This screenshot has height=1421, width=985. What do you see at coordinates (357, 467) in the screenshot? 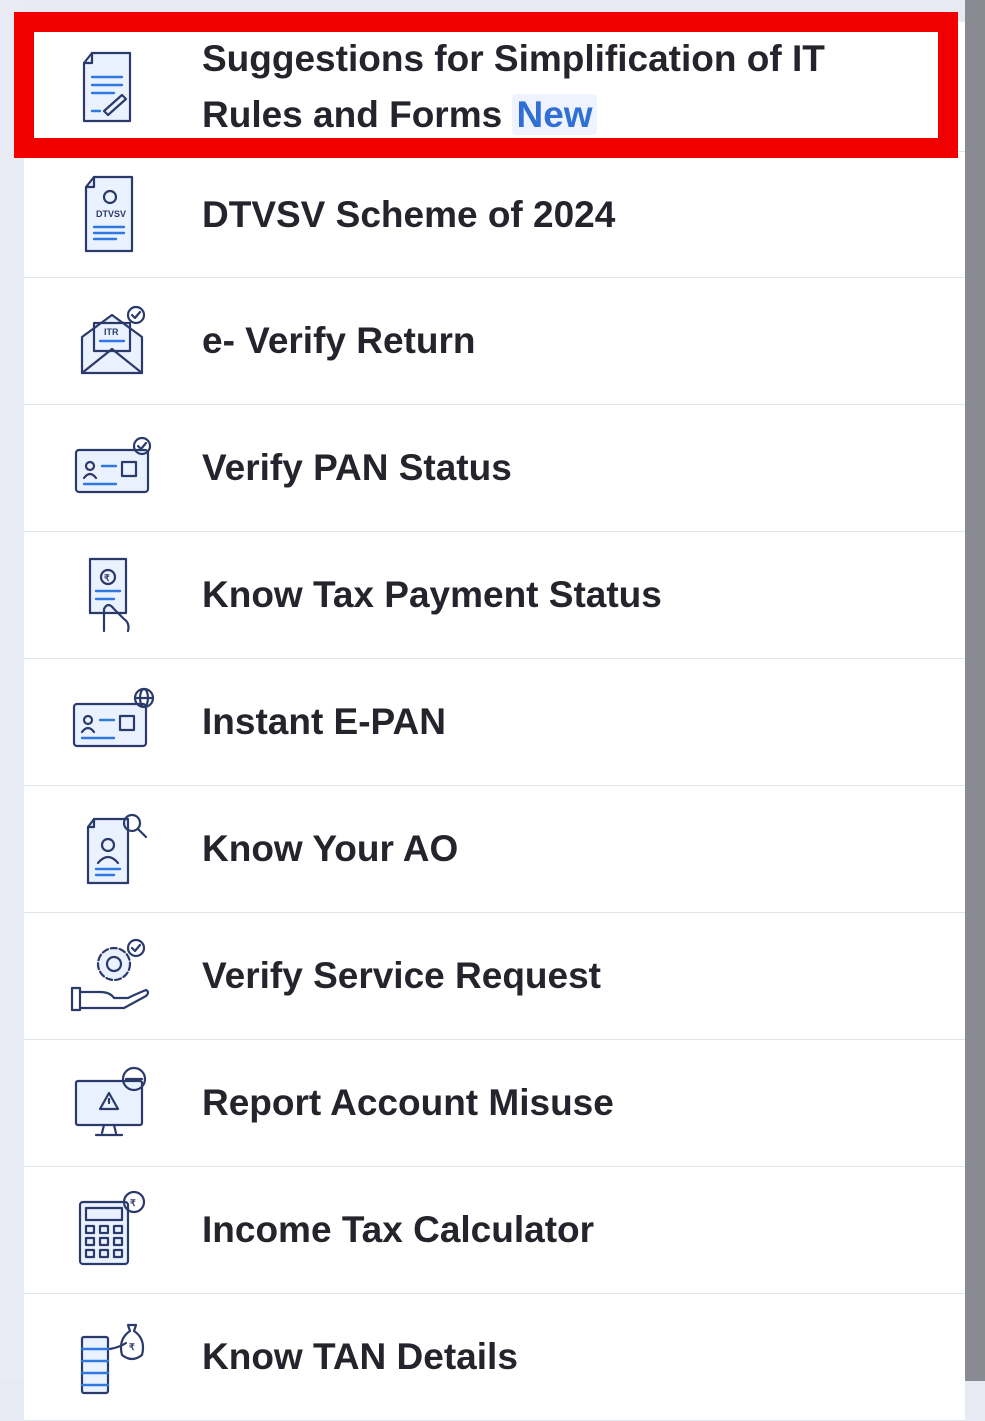
I see `menu-item-label: Verify PAN Status` at bounding box center [357, 467].